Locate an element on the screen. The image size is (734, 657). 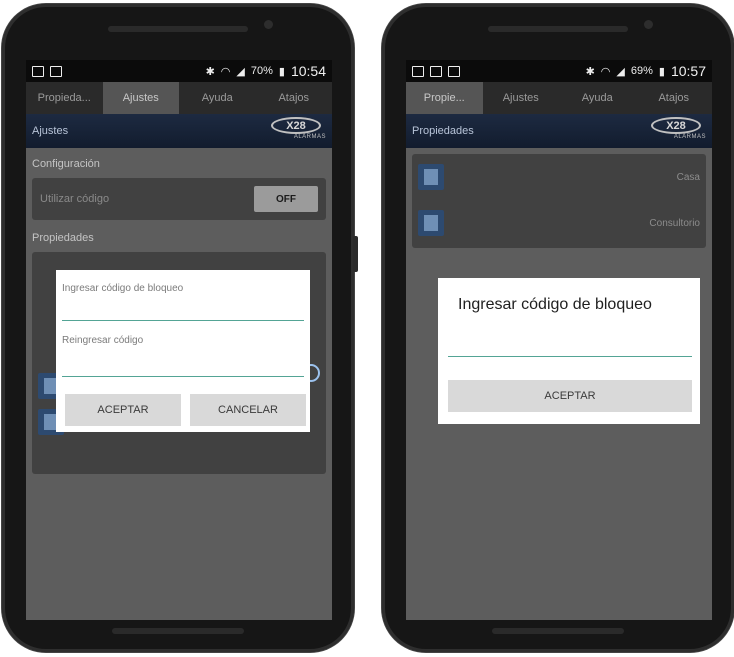
battery-percent: 70% is located at coordinates (261, 71).